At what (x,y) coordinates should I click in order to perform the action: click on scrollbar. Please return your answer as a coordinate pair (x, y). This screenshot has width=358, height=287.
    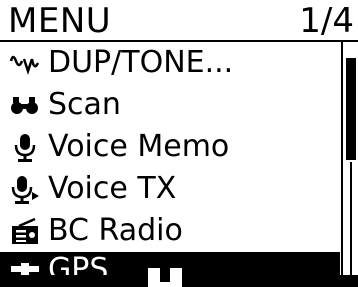
    Looking at the image, I should click on (349, 164).